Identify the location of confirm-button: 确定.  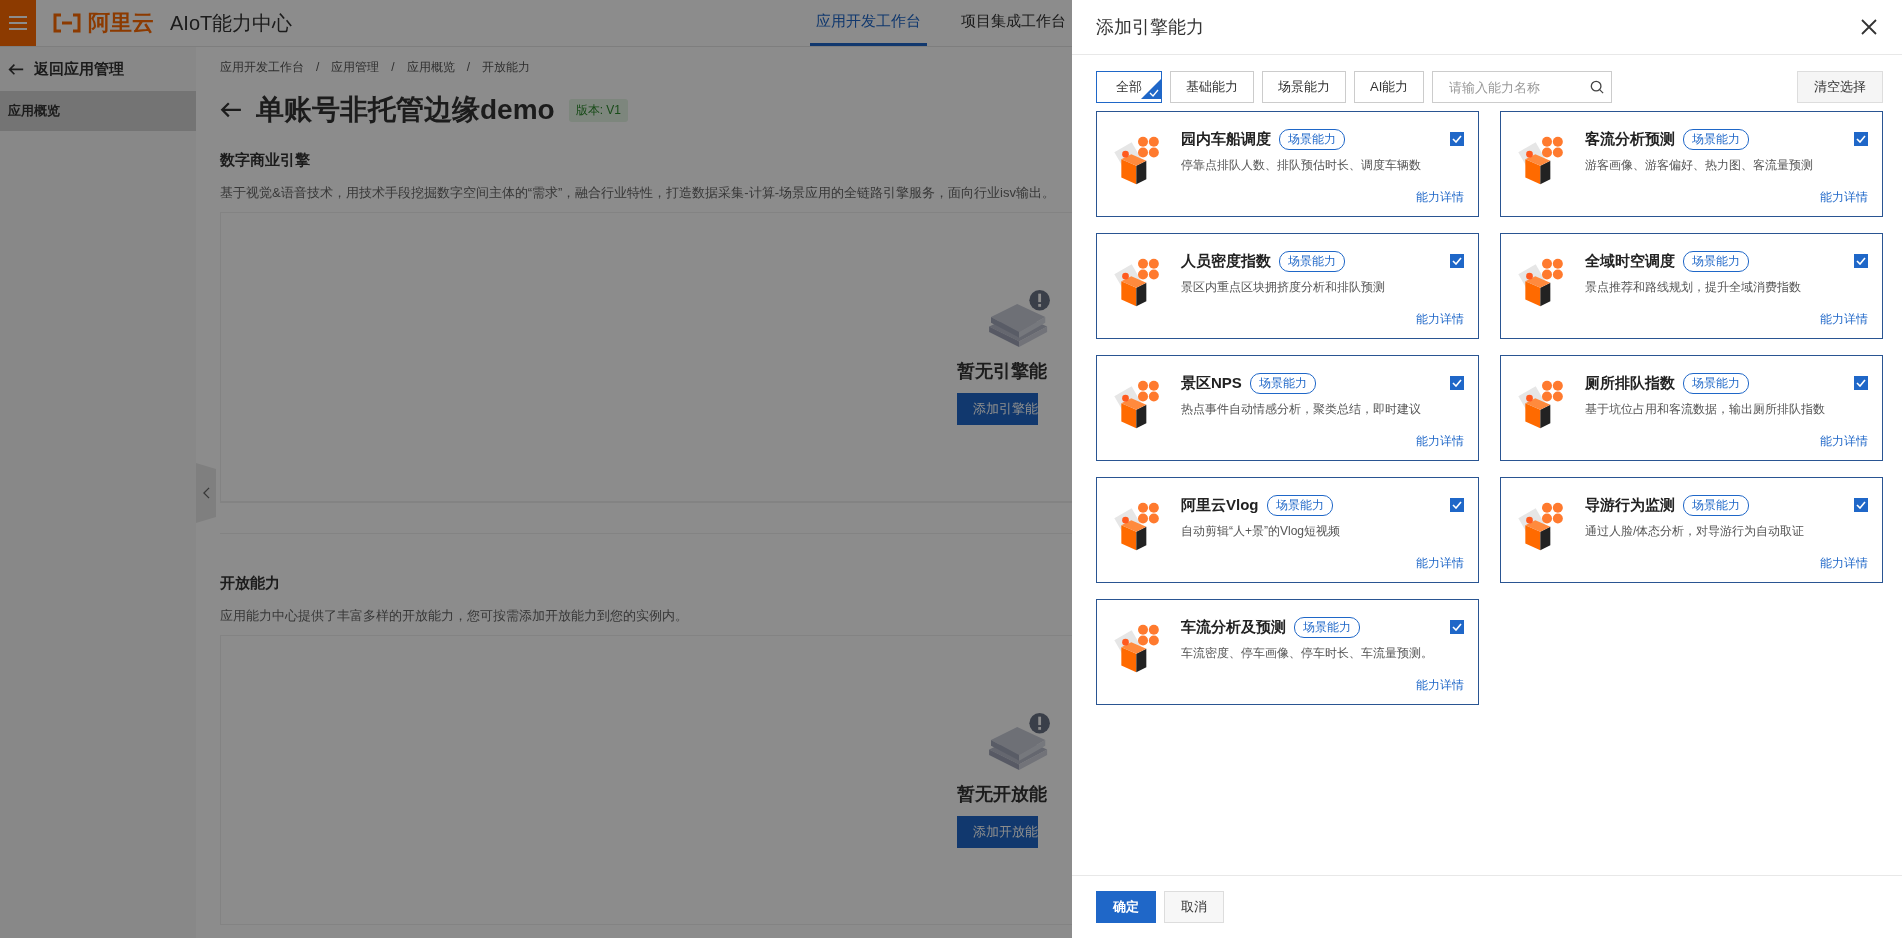
(1126, 907).